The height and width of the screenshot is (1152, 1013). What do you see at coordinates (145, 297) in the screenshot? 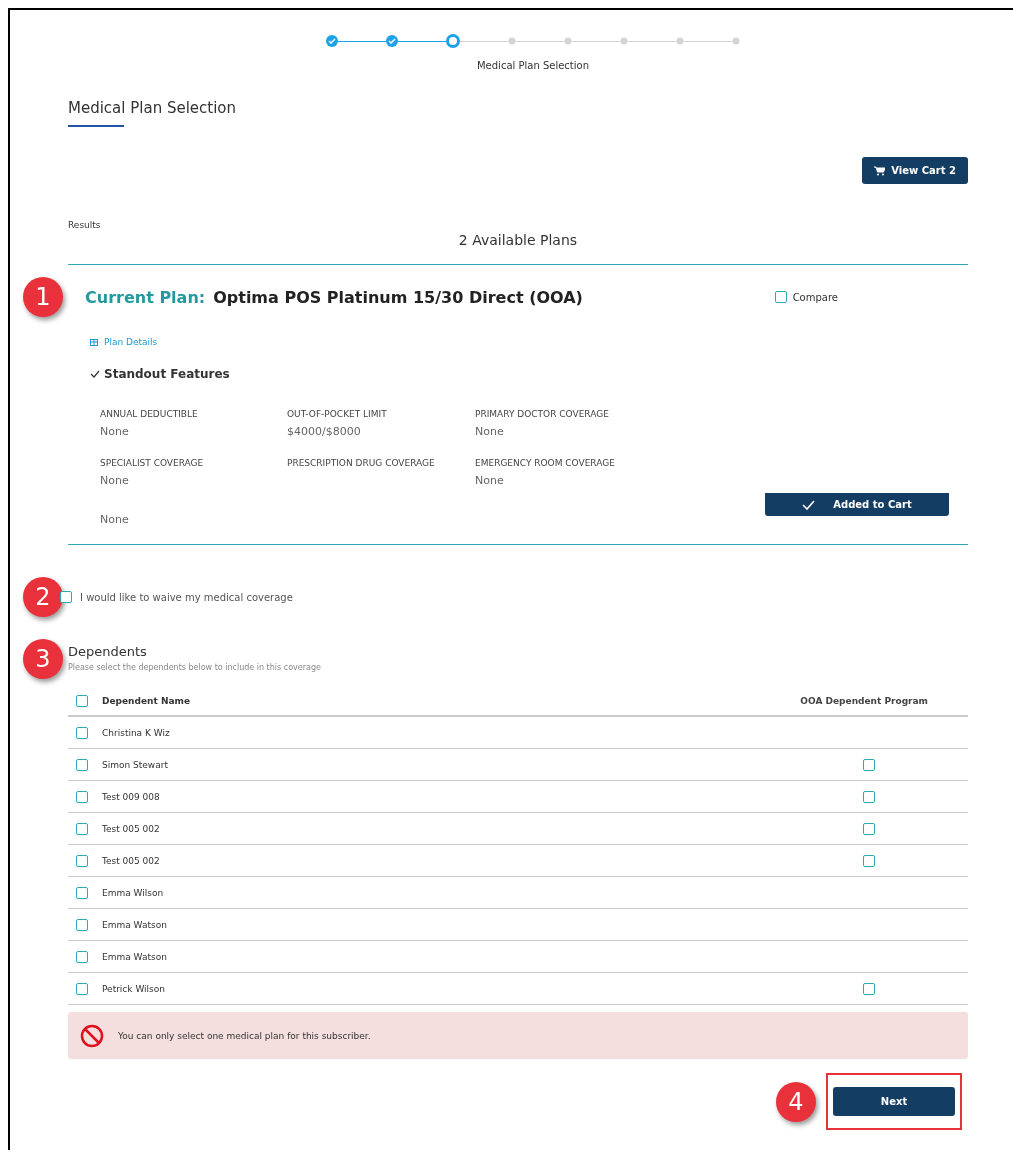
I see `plan-label: Current Plan:` at bounding box center [145, 297].